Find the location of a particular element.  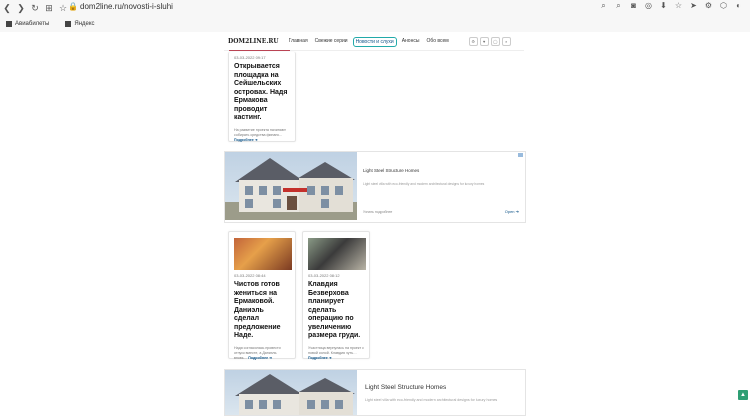

lock-icon: 🔒 is located at coordinates (73, 6).